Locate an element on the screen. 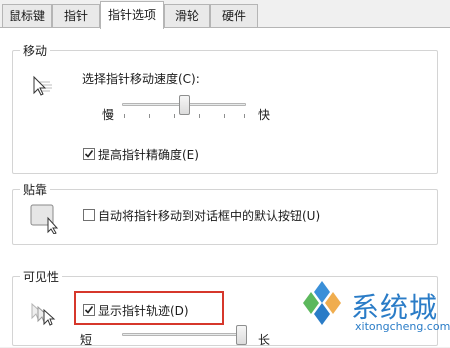  visibility-group-title: 可见性 is located at coordinates (41, 276).